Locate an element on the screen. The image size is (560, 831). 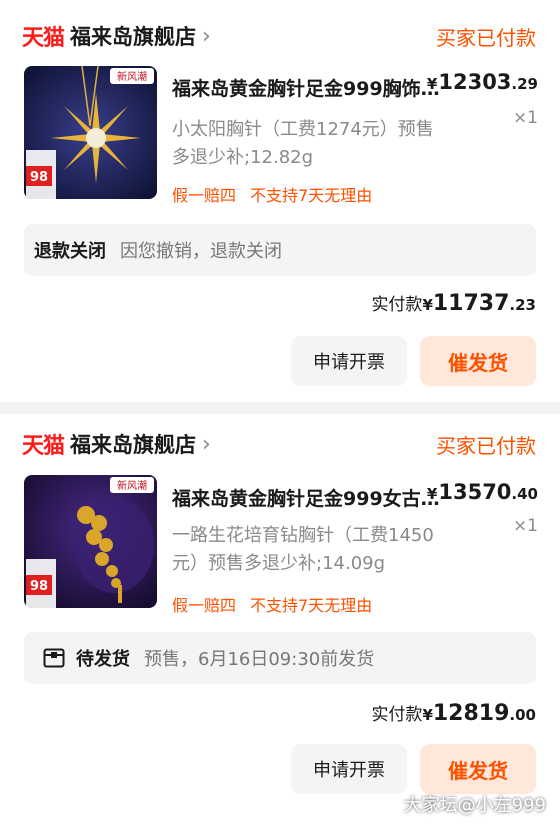
product-spec: 一路生花培育钻胸针（工费1450元）预售多退少补;14.09g is located at coordinates (303, 549).